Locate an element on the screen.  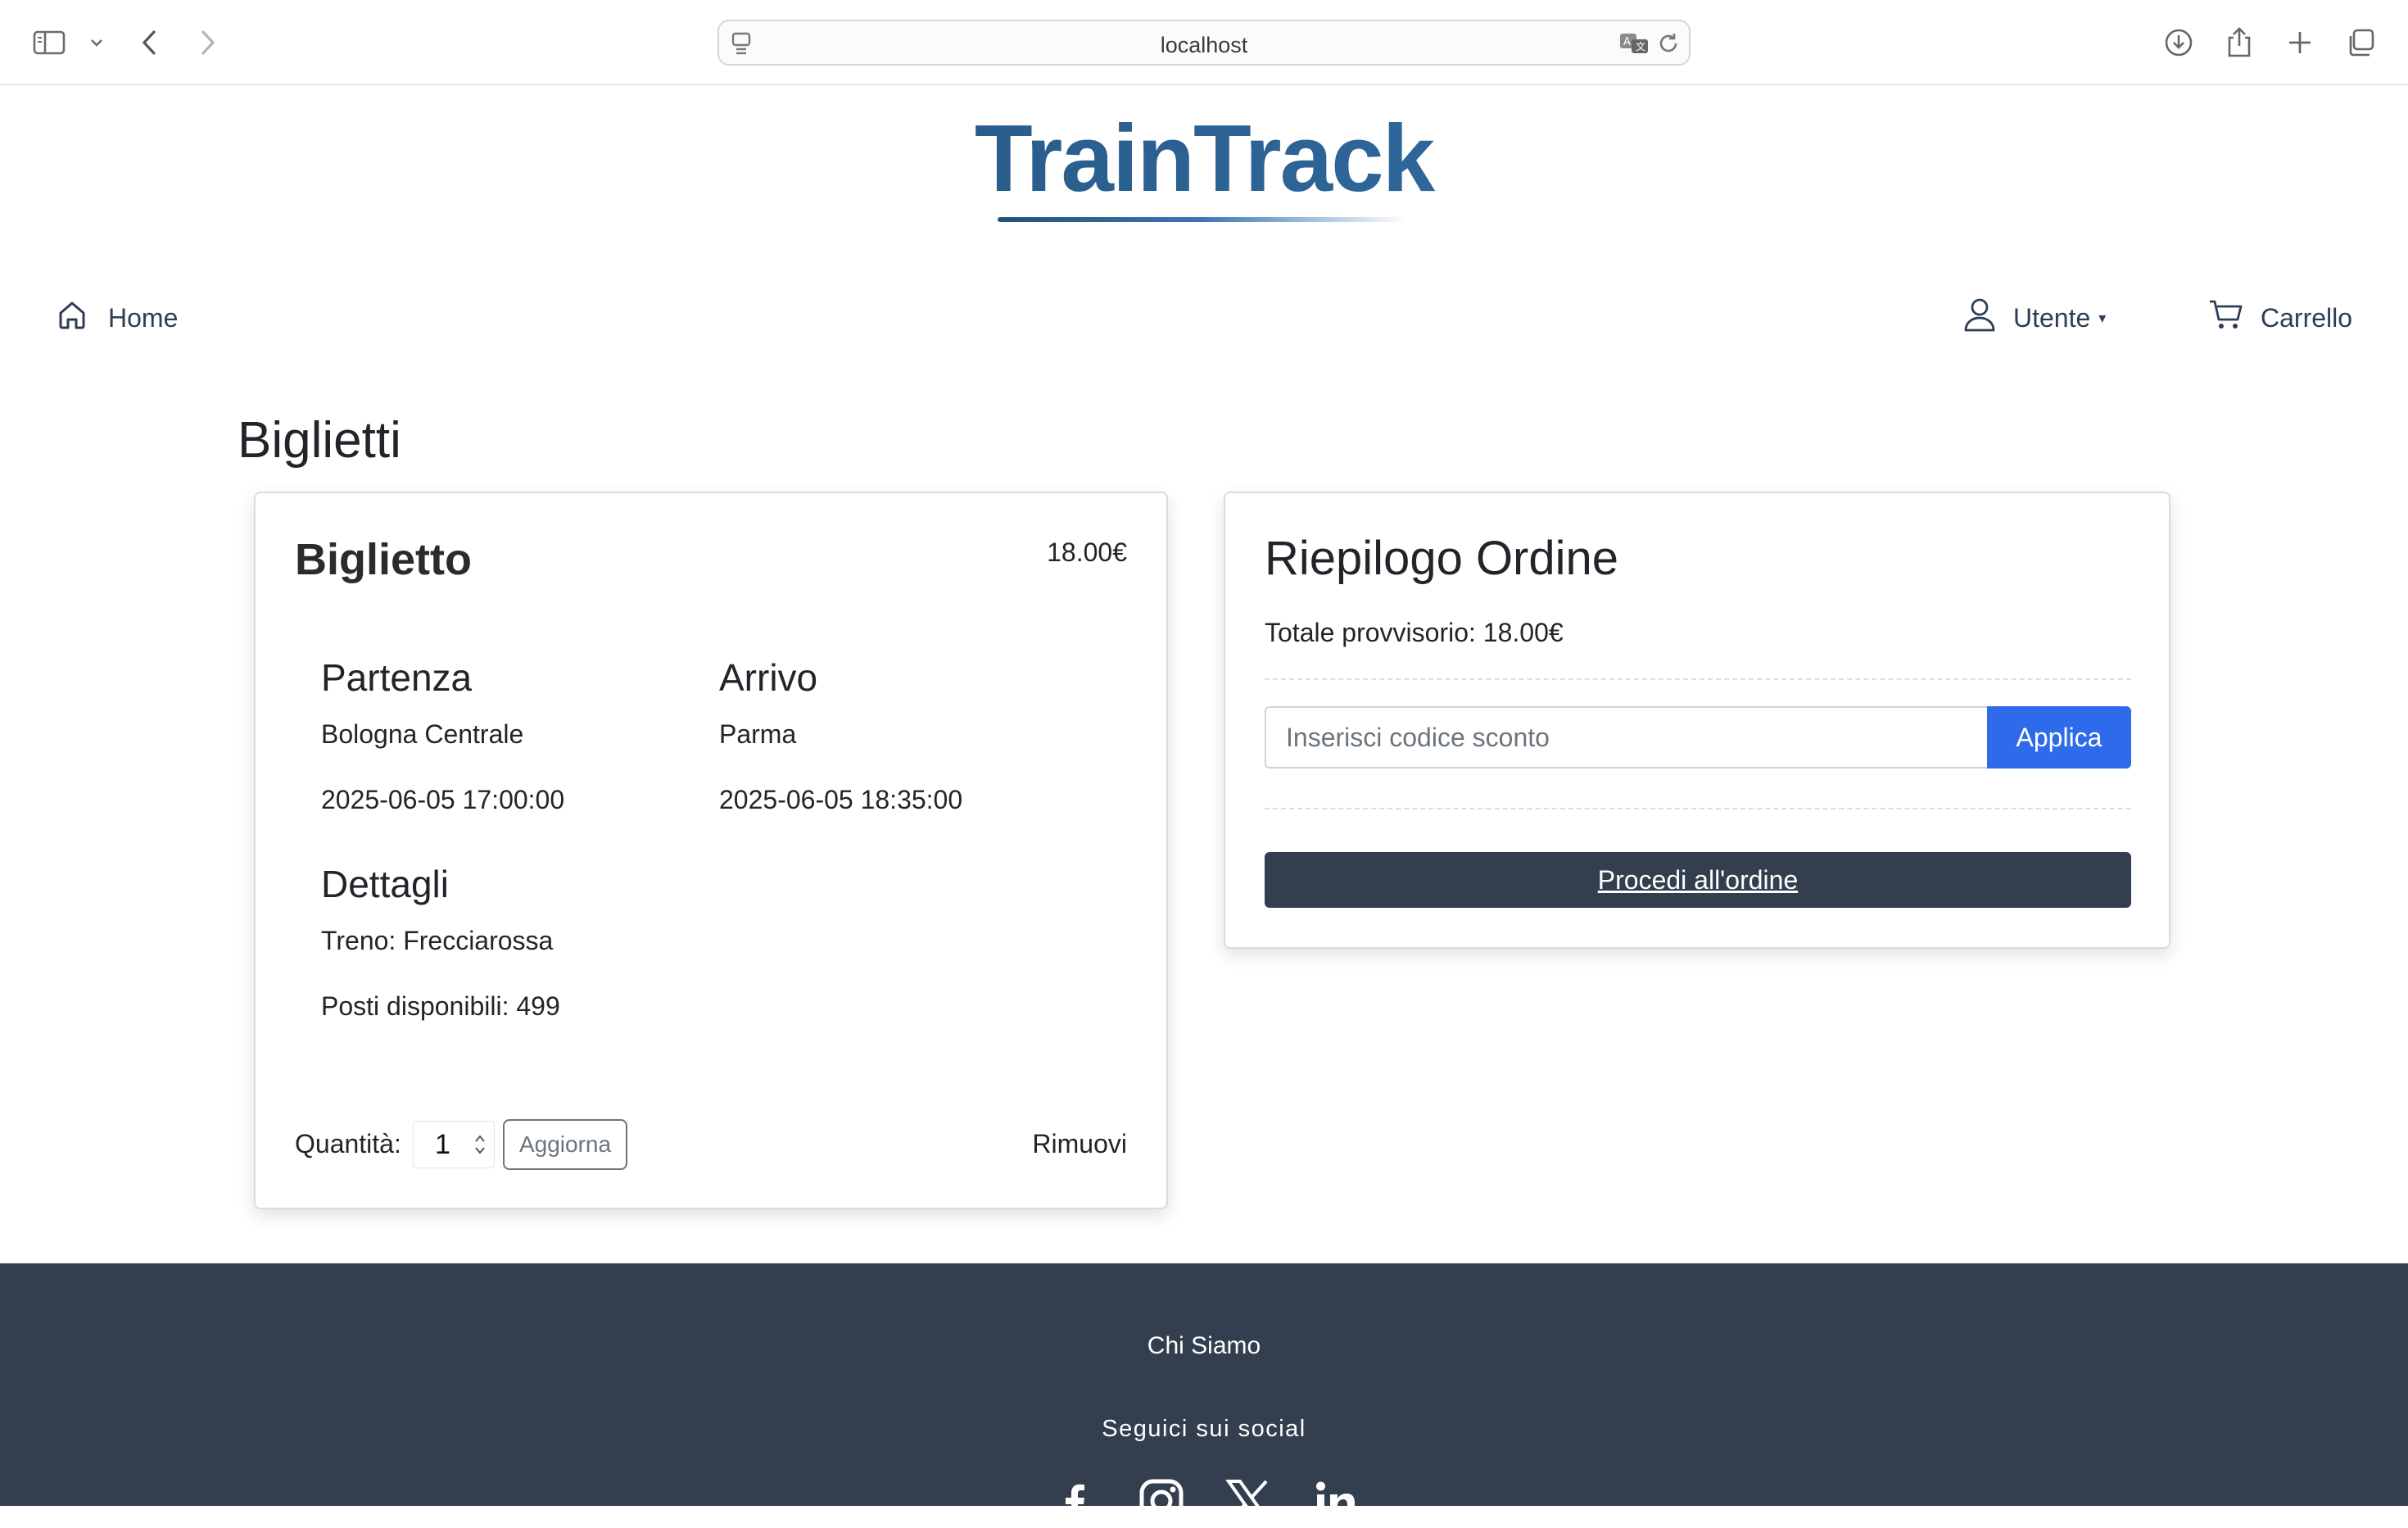
linkedin-icon is located at coordinates (1335, 1501).